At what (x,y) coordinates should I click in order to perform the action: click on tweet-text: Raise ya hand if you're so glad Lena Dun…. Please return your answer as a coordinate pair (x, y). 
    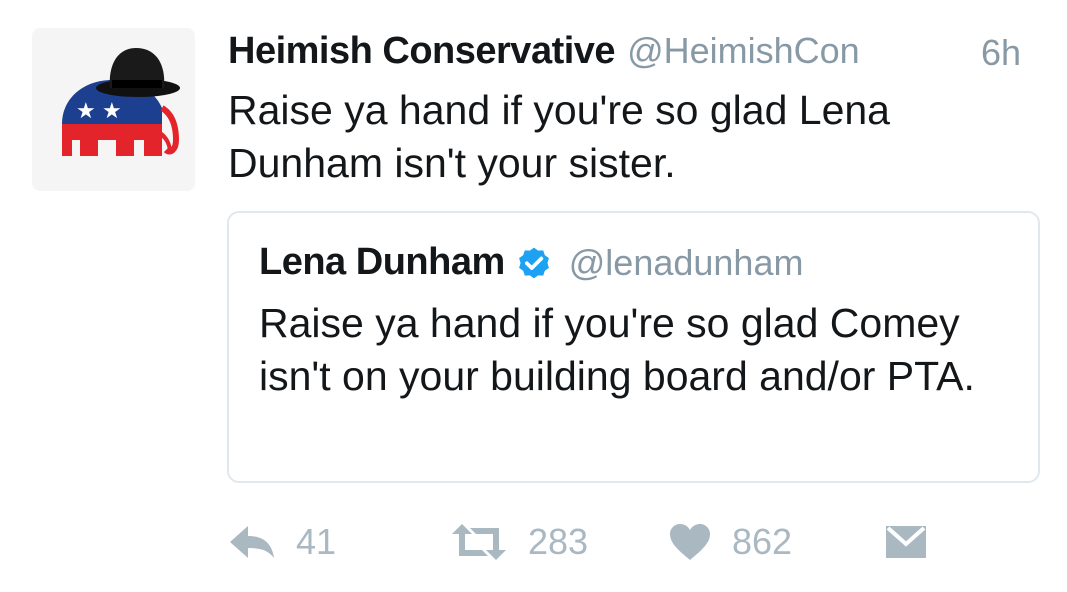
    Looking at the image, I should click on (559, 136).